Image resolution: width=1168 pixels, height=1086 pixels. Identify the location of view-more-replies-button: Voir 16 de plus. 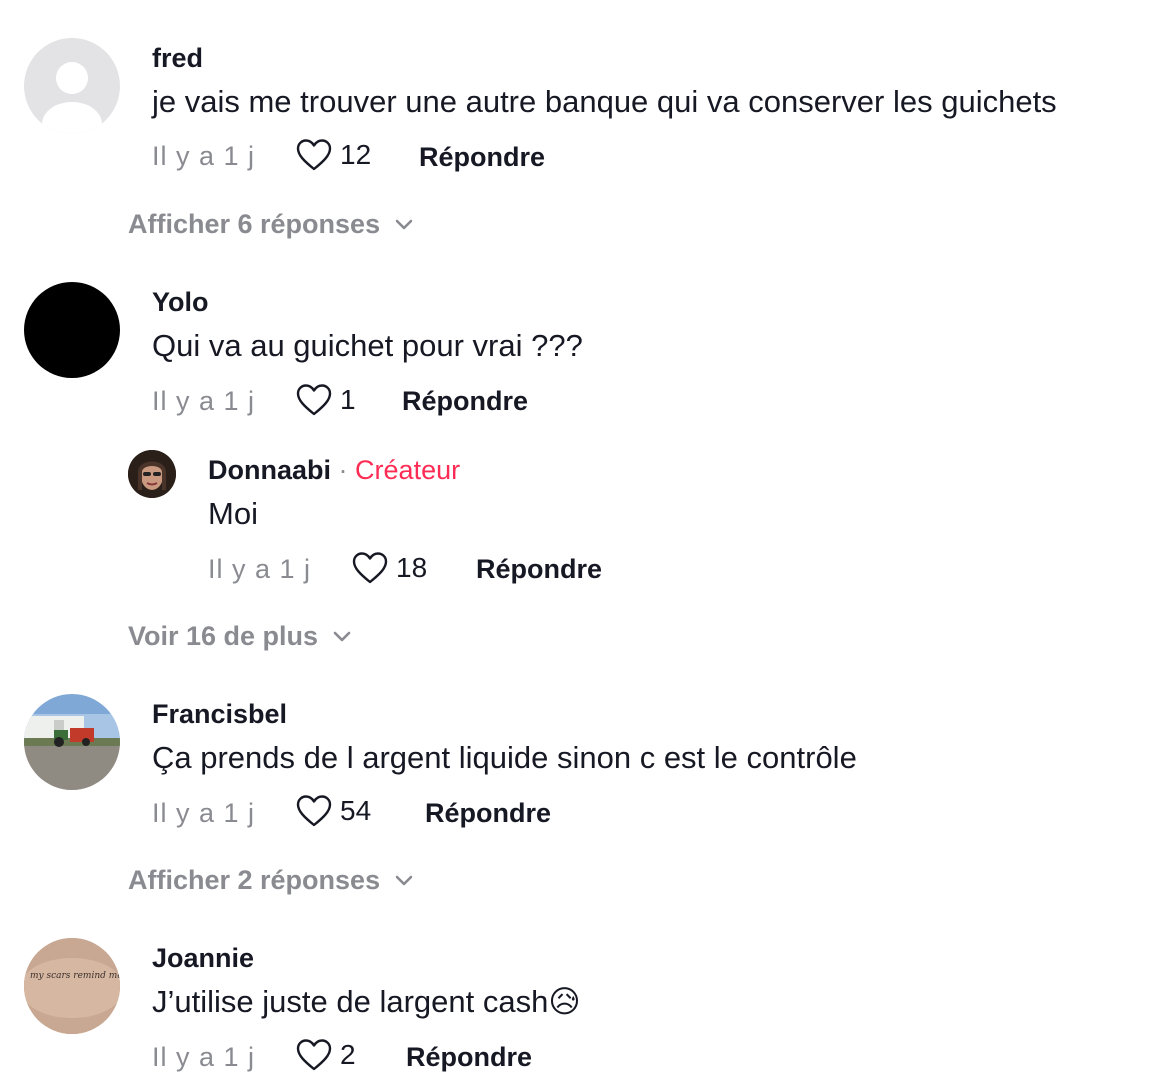
(240, 636).